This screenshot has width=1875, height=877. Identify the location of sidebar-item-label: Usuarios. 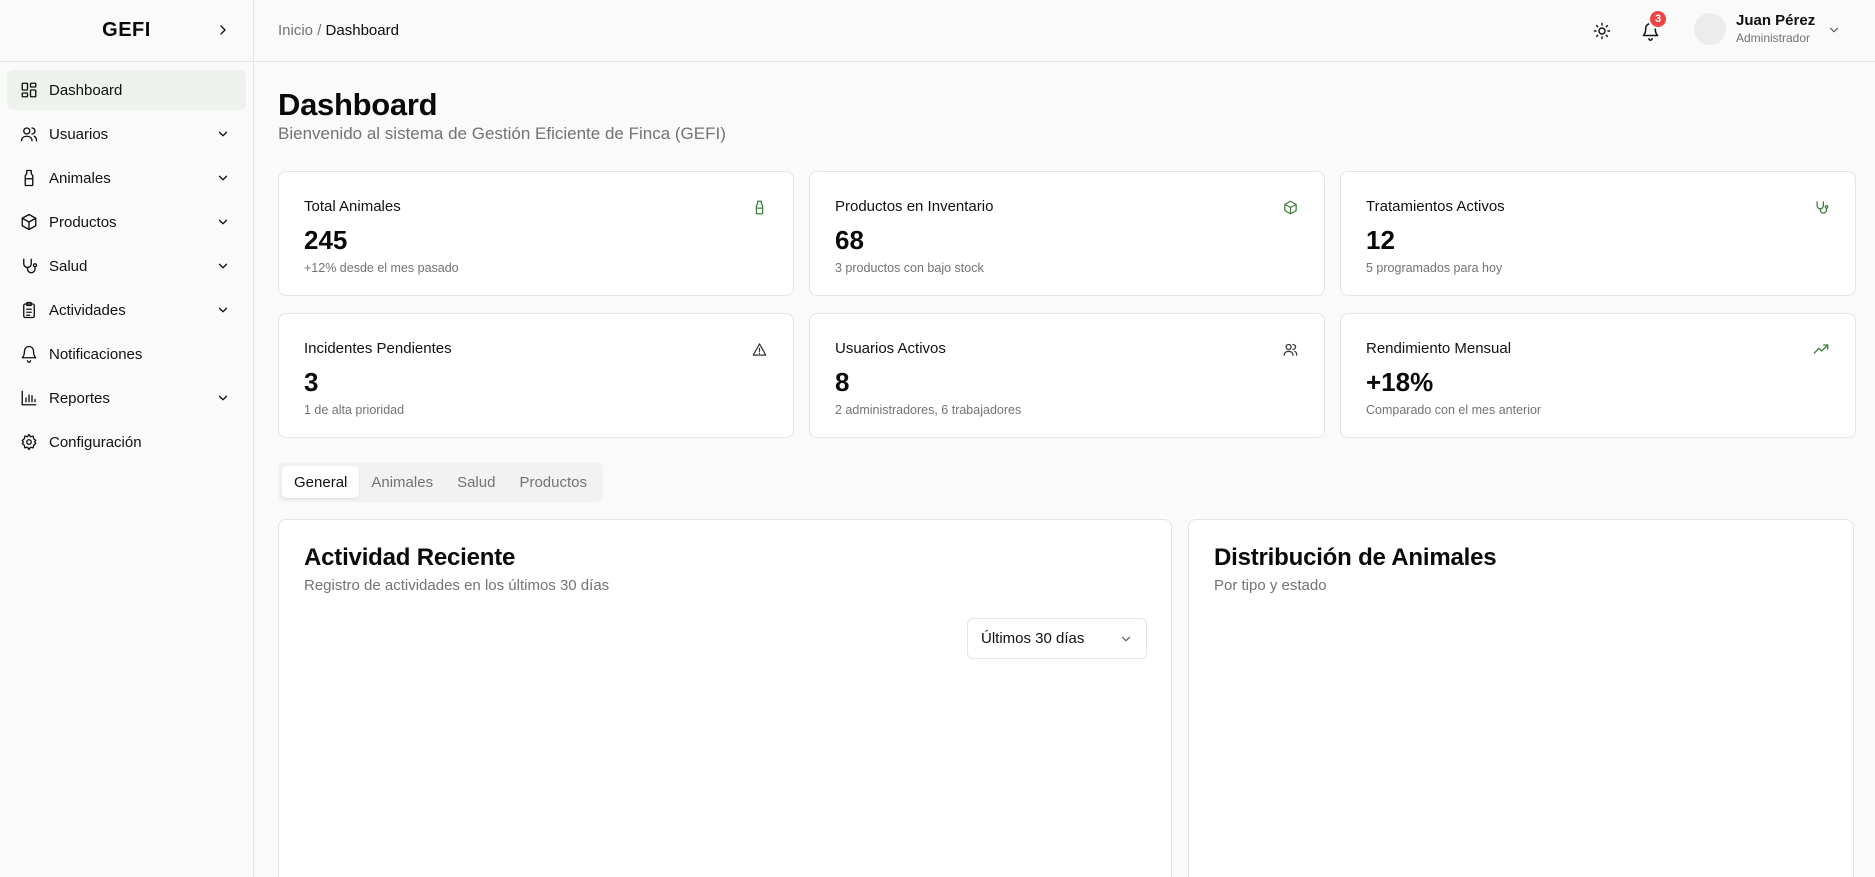
(79, 134).